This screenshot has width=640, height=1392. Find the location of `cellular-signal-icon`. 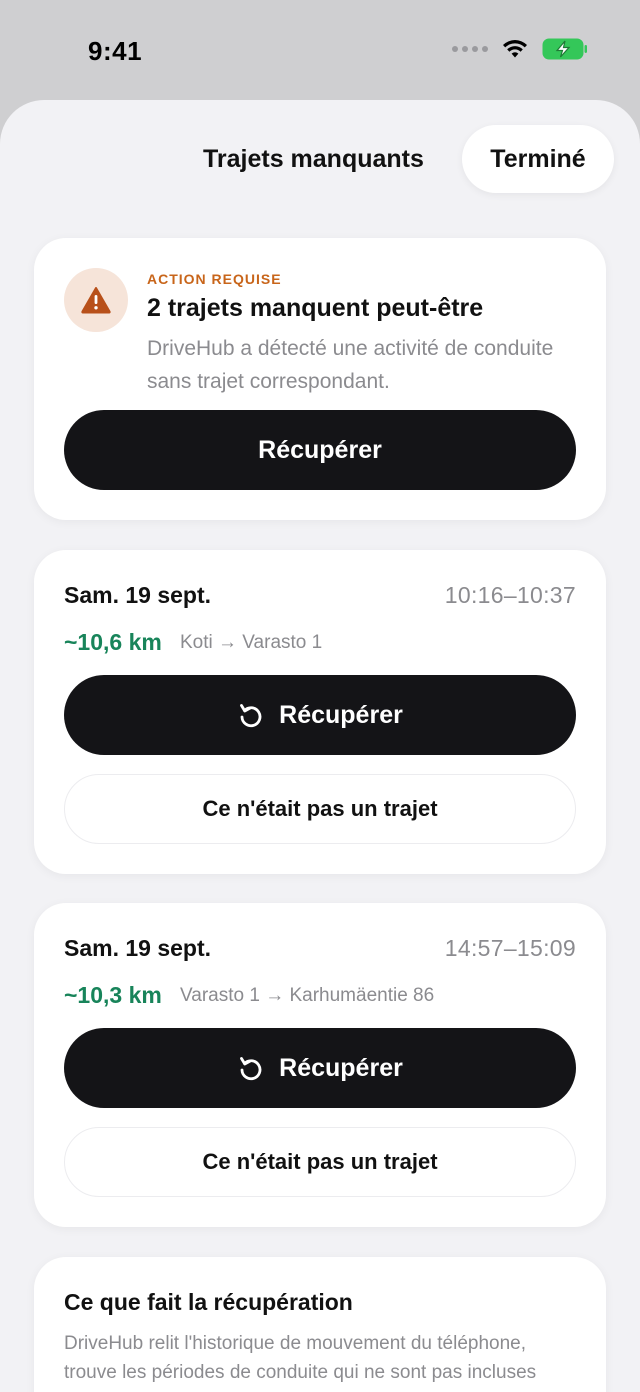

cellular-signal-icon is located at coordinates (470, 49).